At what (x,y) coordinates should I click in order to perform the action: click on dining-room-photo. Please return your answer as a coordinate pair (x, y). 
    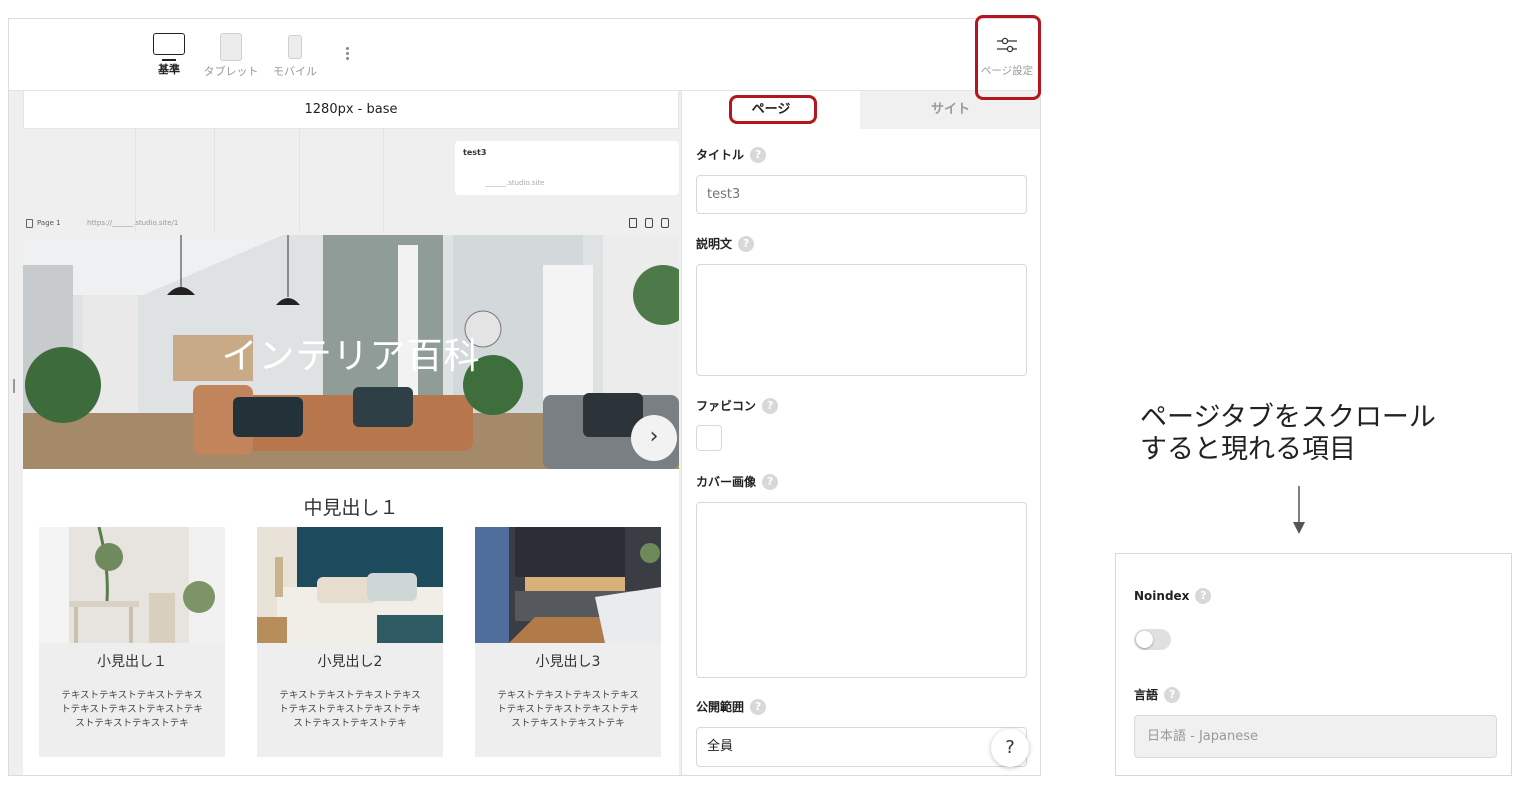
    Looking at the image, I should click on (132, 585).